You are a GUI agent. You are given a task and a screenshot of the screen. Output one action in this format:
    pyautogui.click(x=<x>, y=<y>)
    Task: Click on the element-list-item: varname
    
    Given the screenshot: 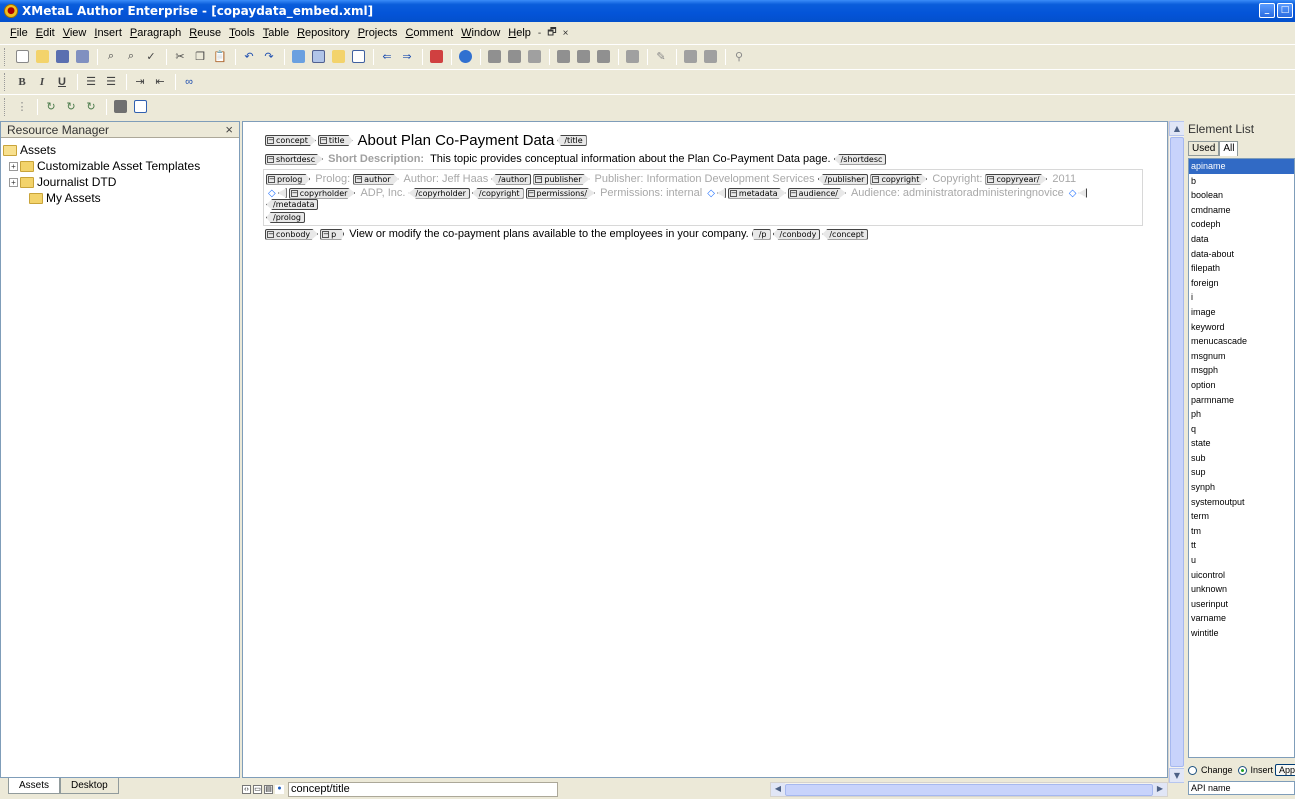 What is the action you would take?
    pyautogui.click(x=1241, y=618)
    